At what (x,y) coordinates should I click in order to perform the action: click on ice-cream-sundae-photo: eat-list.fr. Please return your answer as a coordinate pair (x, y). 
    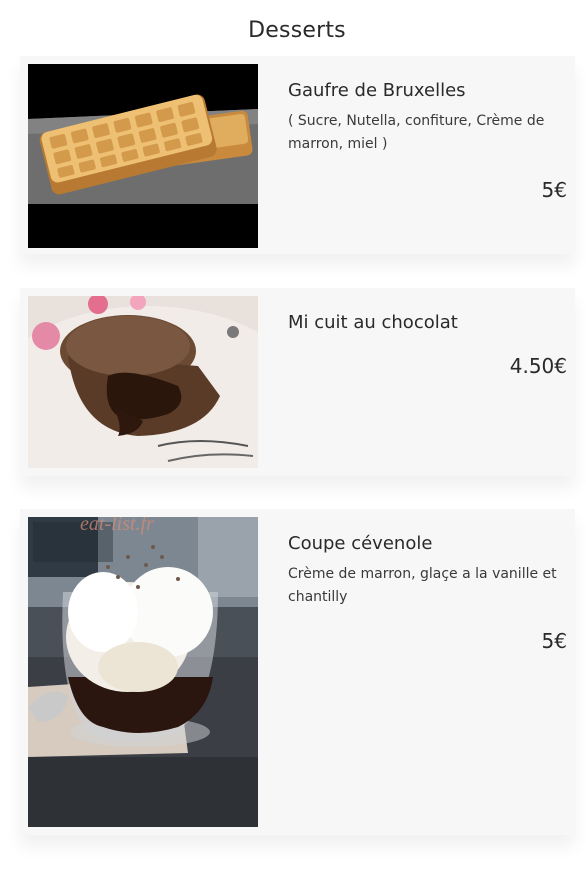
    Looking at the image, I should click on (143, 672).